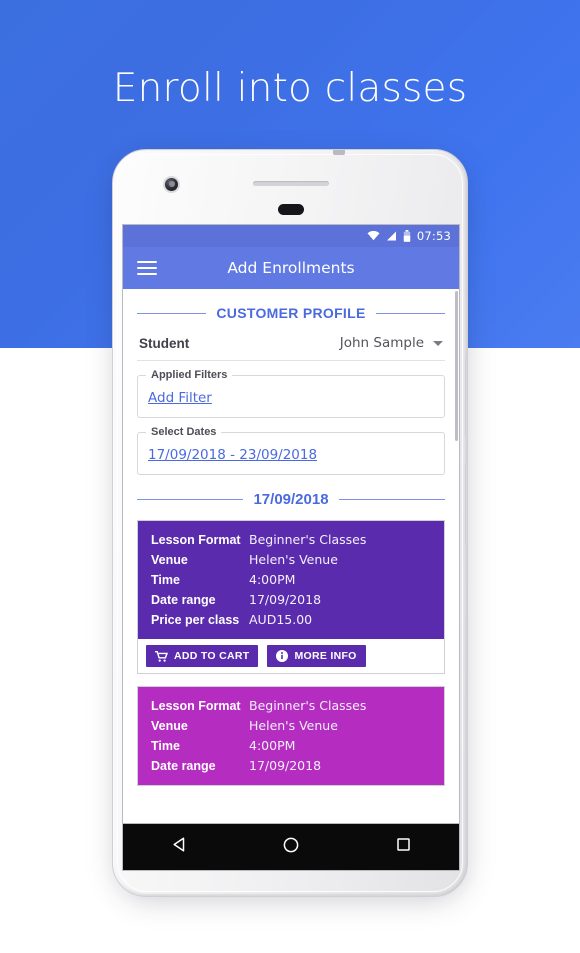 The height and width of the screenshot is (953, 580). I want to click on battery-icon, so click(407, 236).